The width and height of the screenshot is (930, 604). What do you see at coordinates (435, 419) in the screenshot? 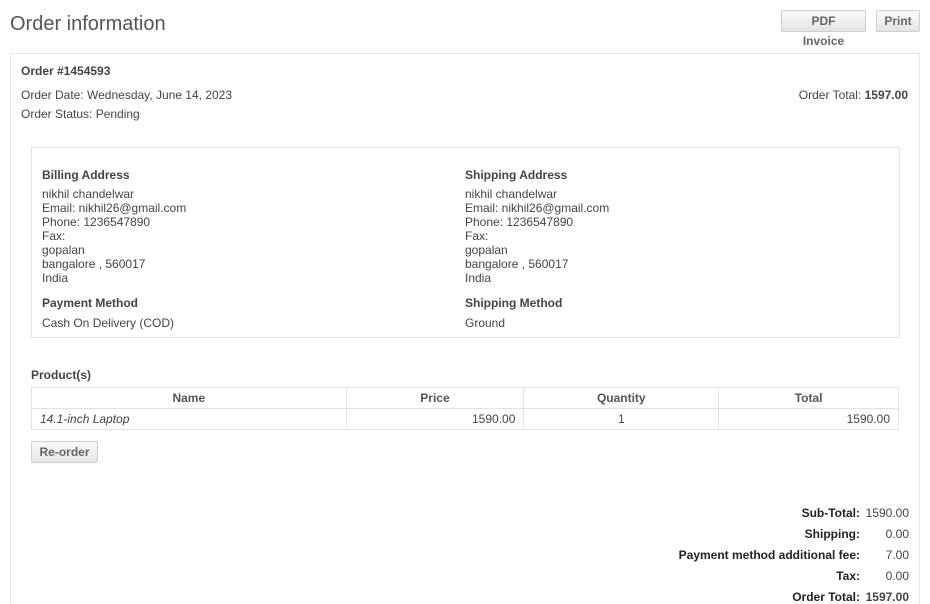
I see `product-price: 1590.00` at bounding box center [435, 419].